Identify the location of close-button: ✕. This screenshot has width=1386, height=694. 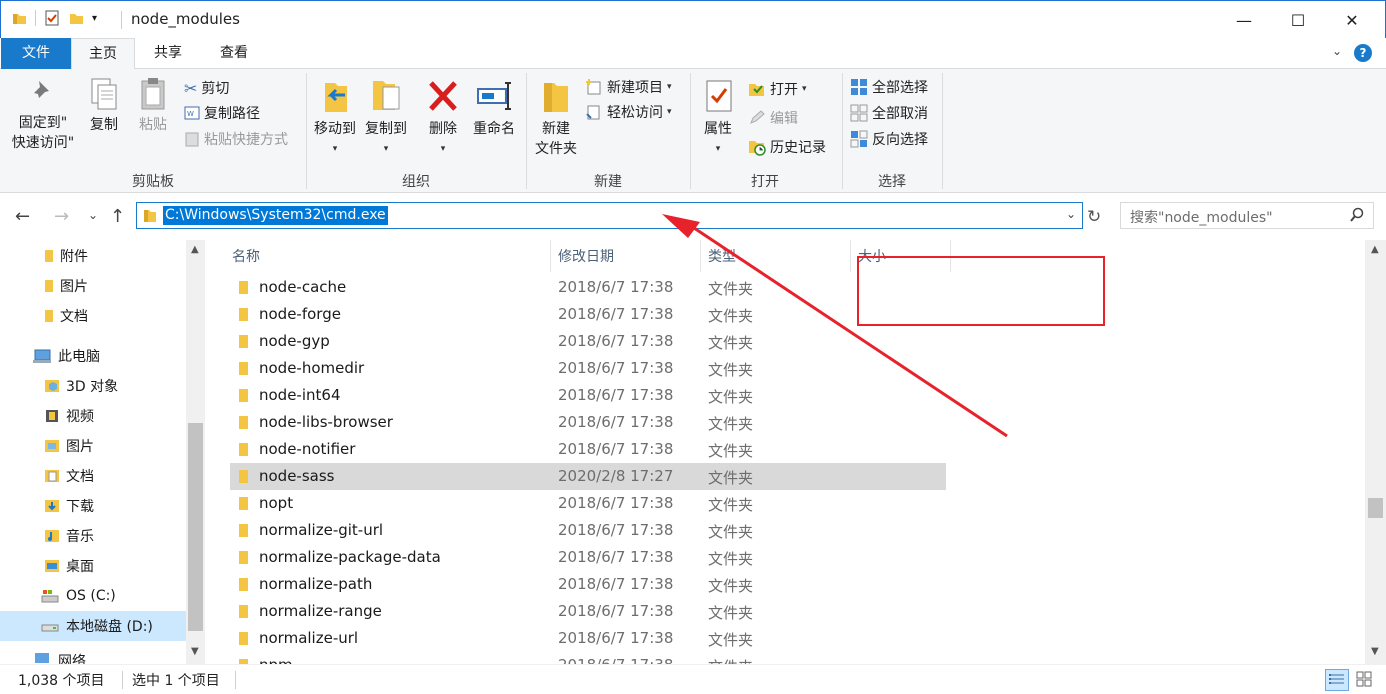
(1352, 20).